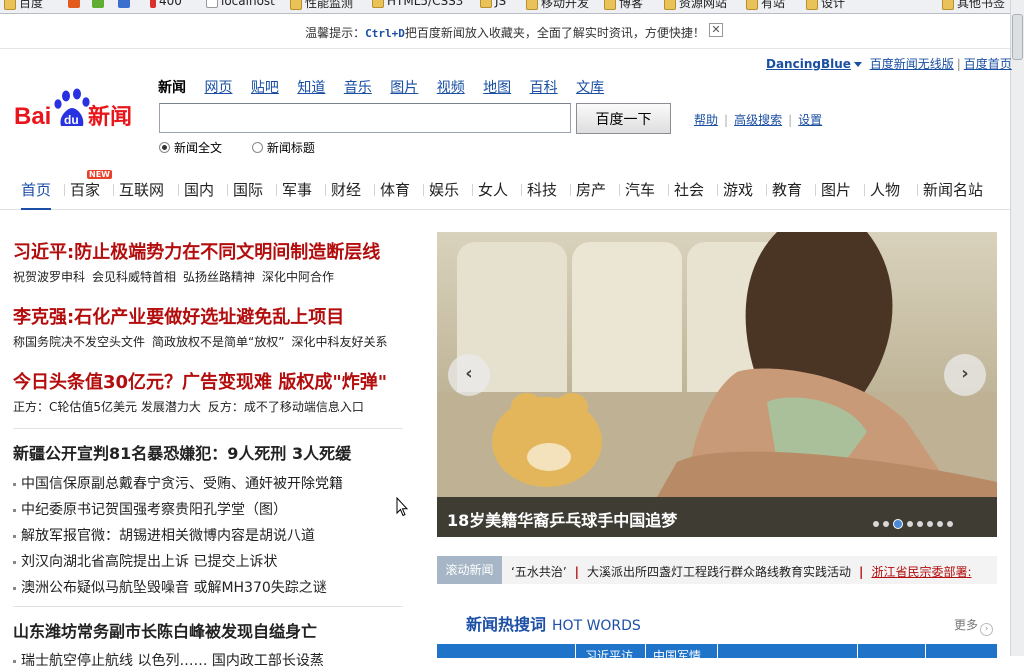 The height and width of the screenshot is (670, 1024). I want to click on search-tab-wenku: 文库, so click(590, 88).